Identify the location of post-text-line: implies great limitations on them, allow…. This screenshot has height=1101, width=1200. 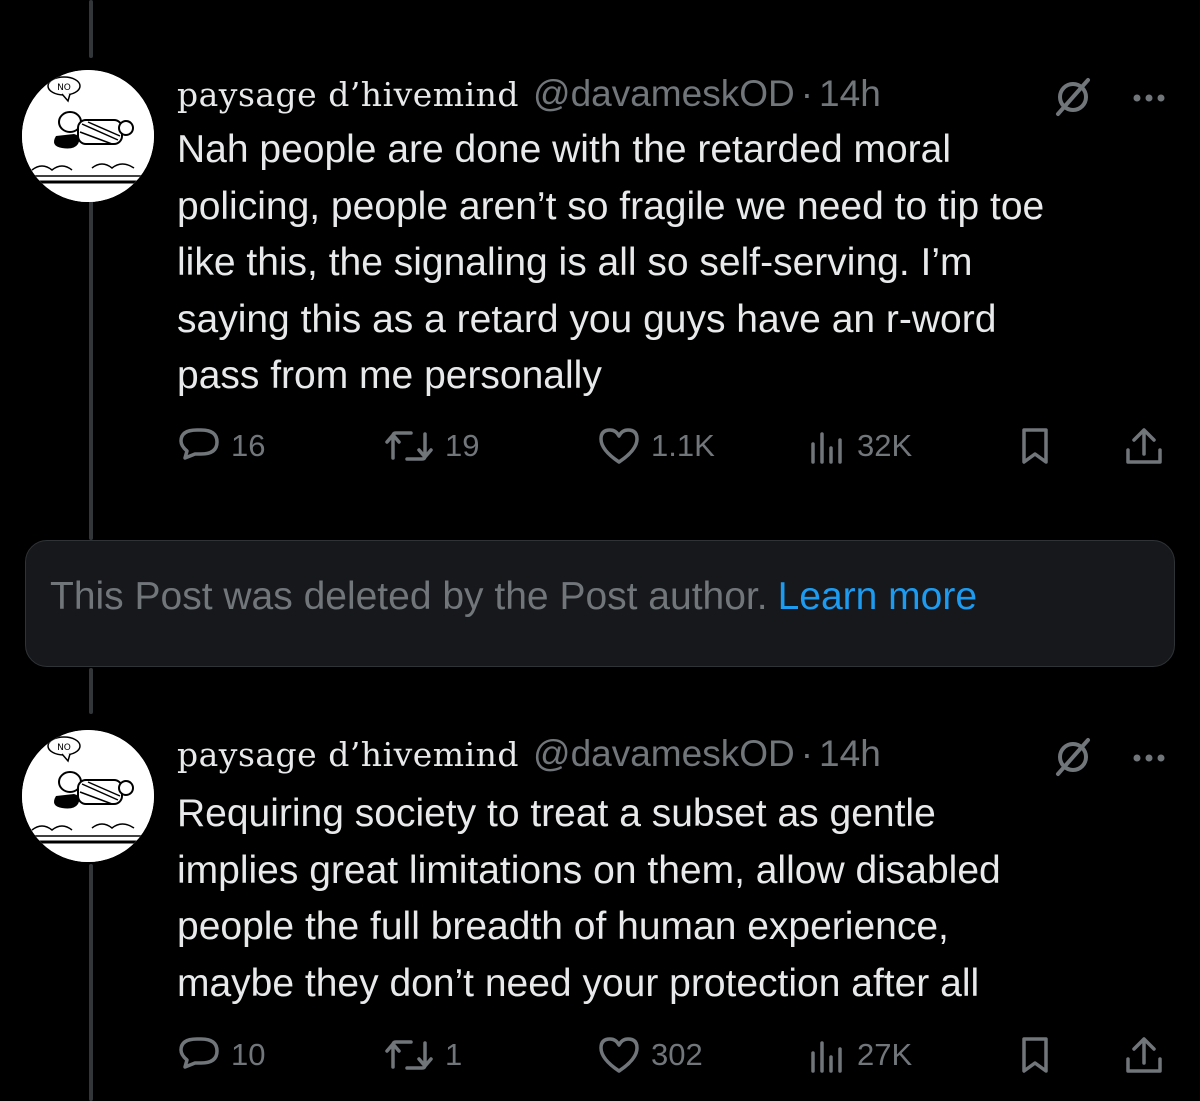
(589, 870).